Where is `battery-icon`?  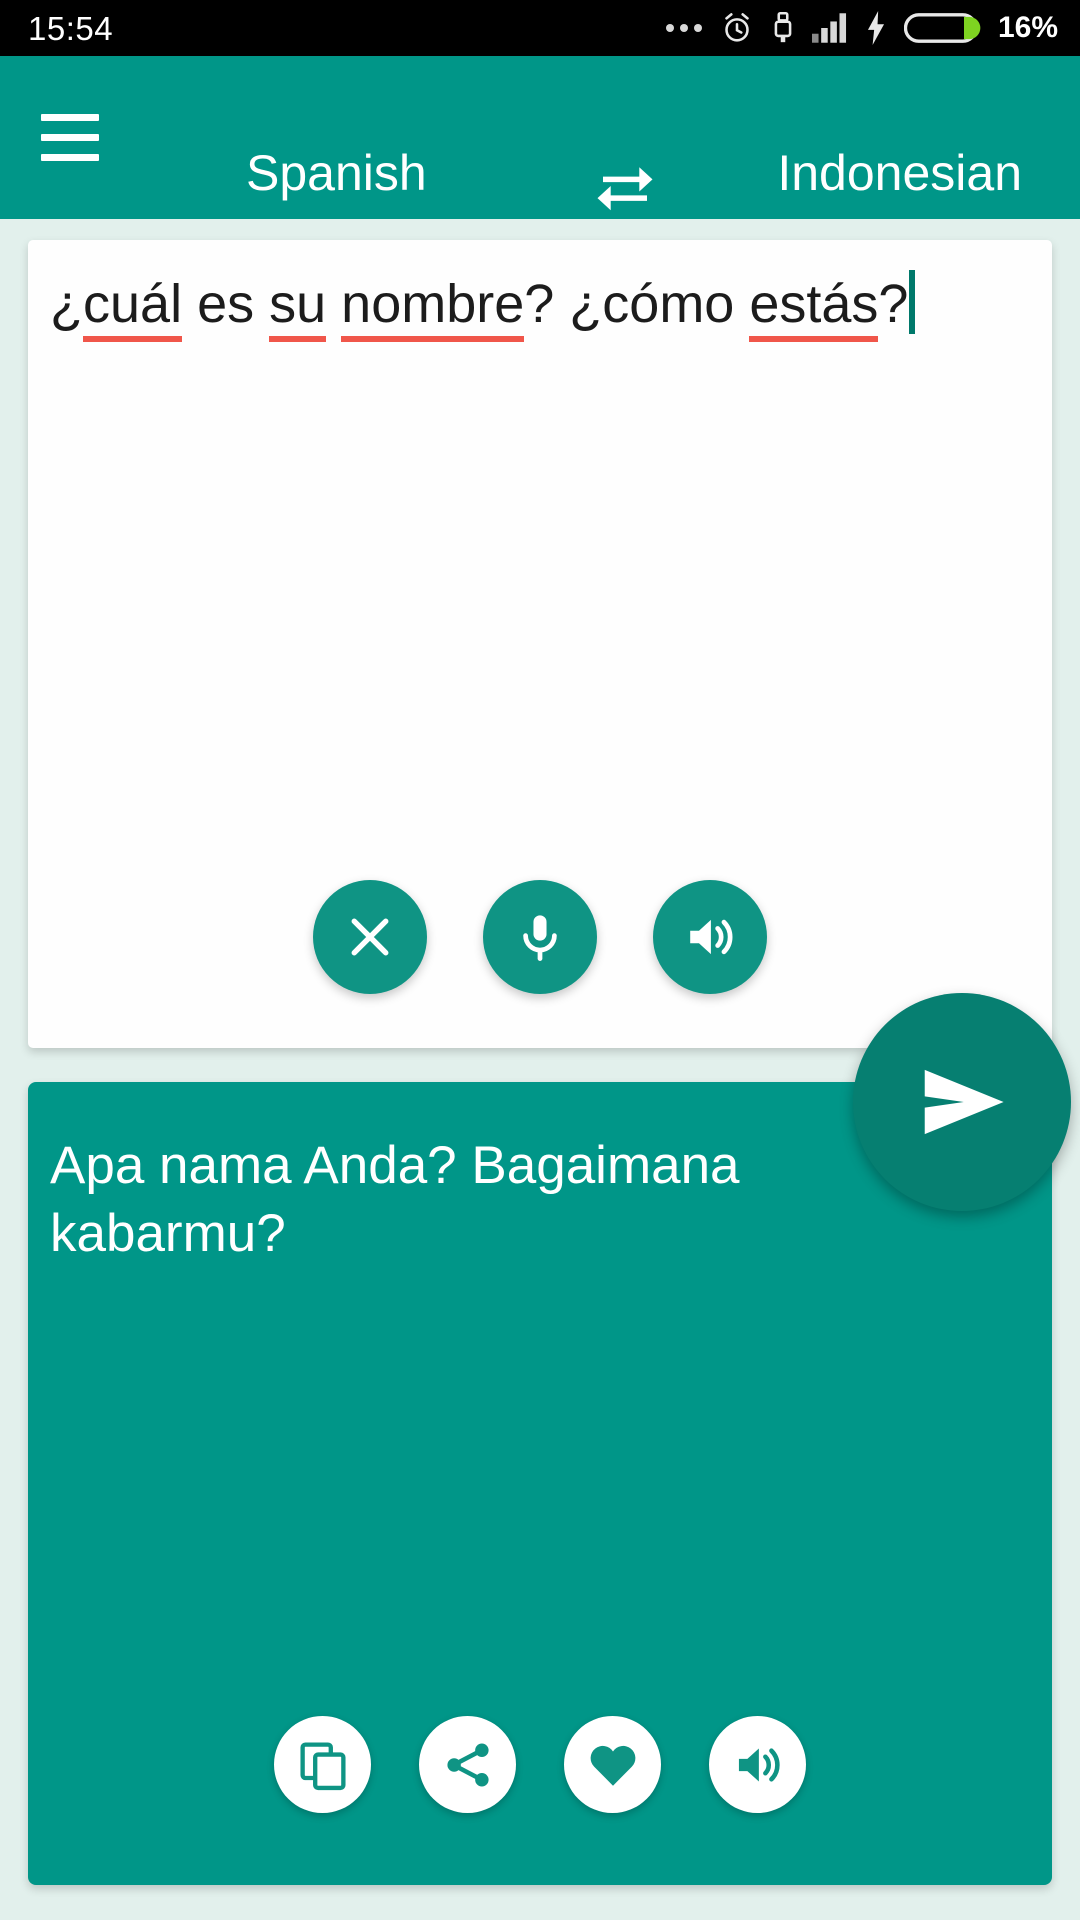
battery-icon is located at coordinates (942, 28).